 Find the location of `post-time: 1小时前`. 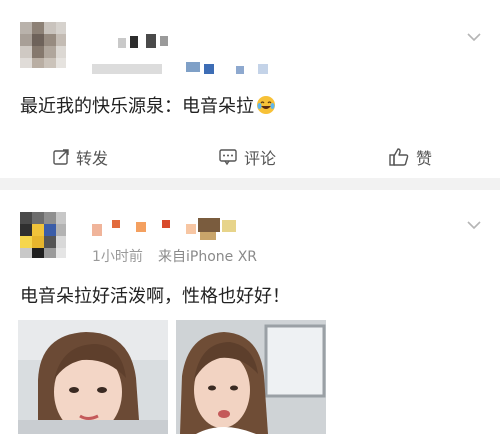

post-time: 1小时前 is located at coordinates (117, 257).